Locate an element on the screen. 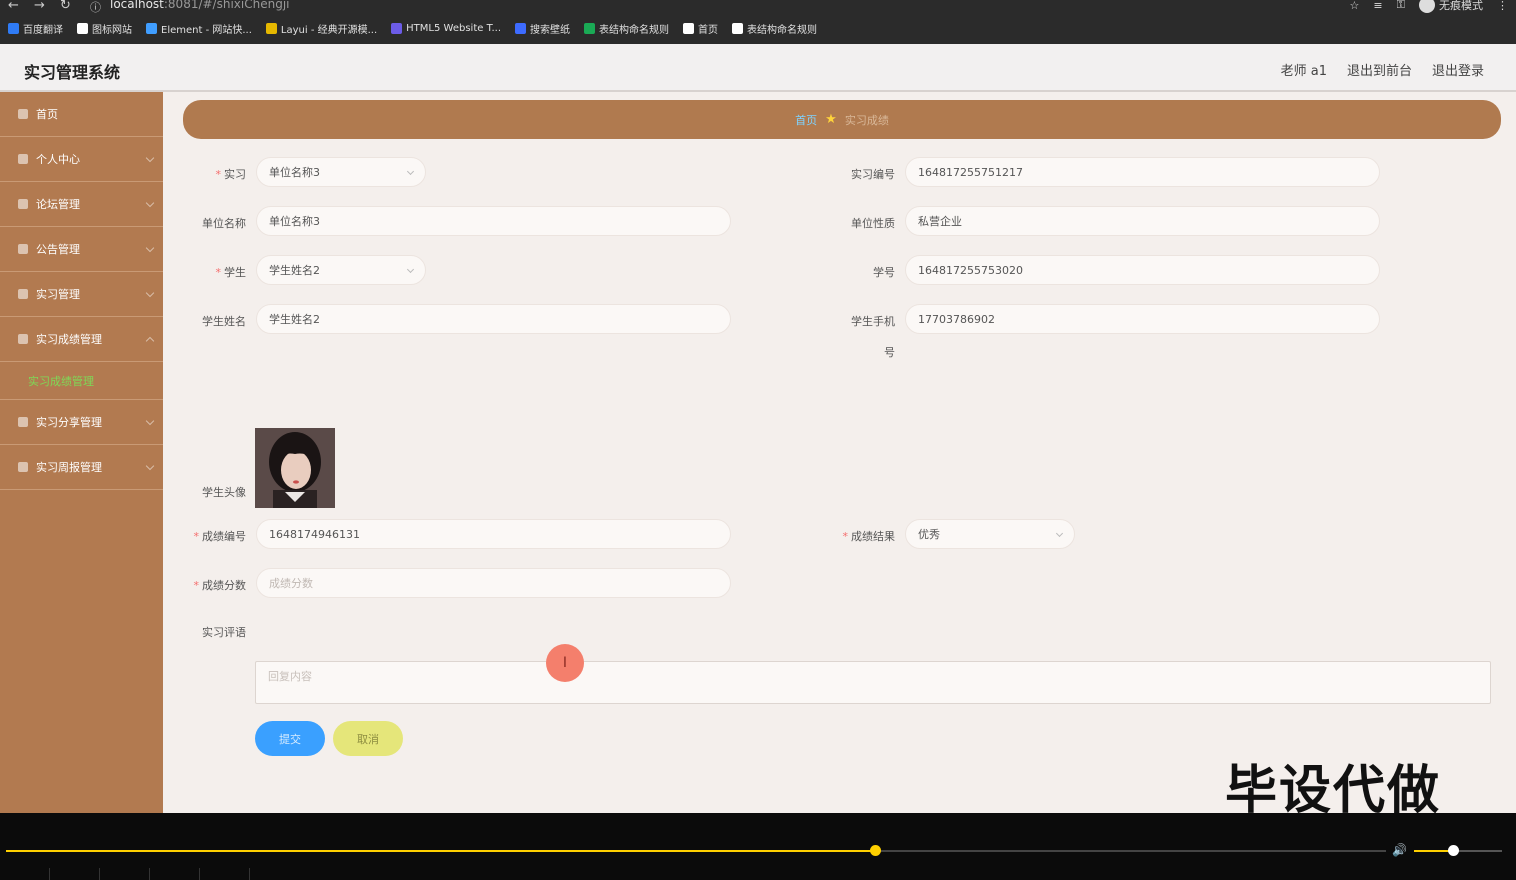 This screenshot has width=1516, height=880. unit-name-field: 单位名称3 is located at coordinates (493, 221).